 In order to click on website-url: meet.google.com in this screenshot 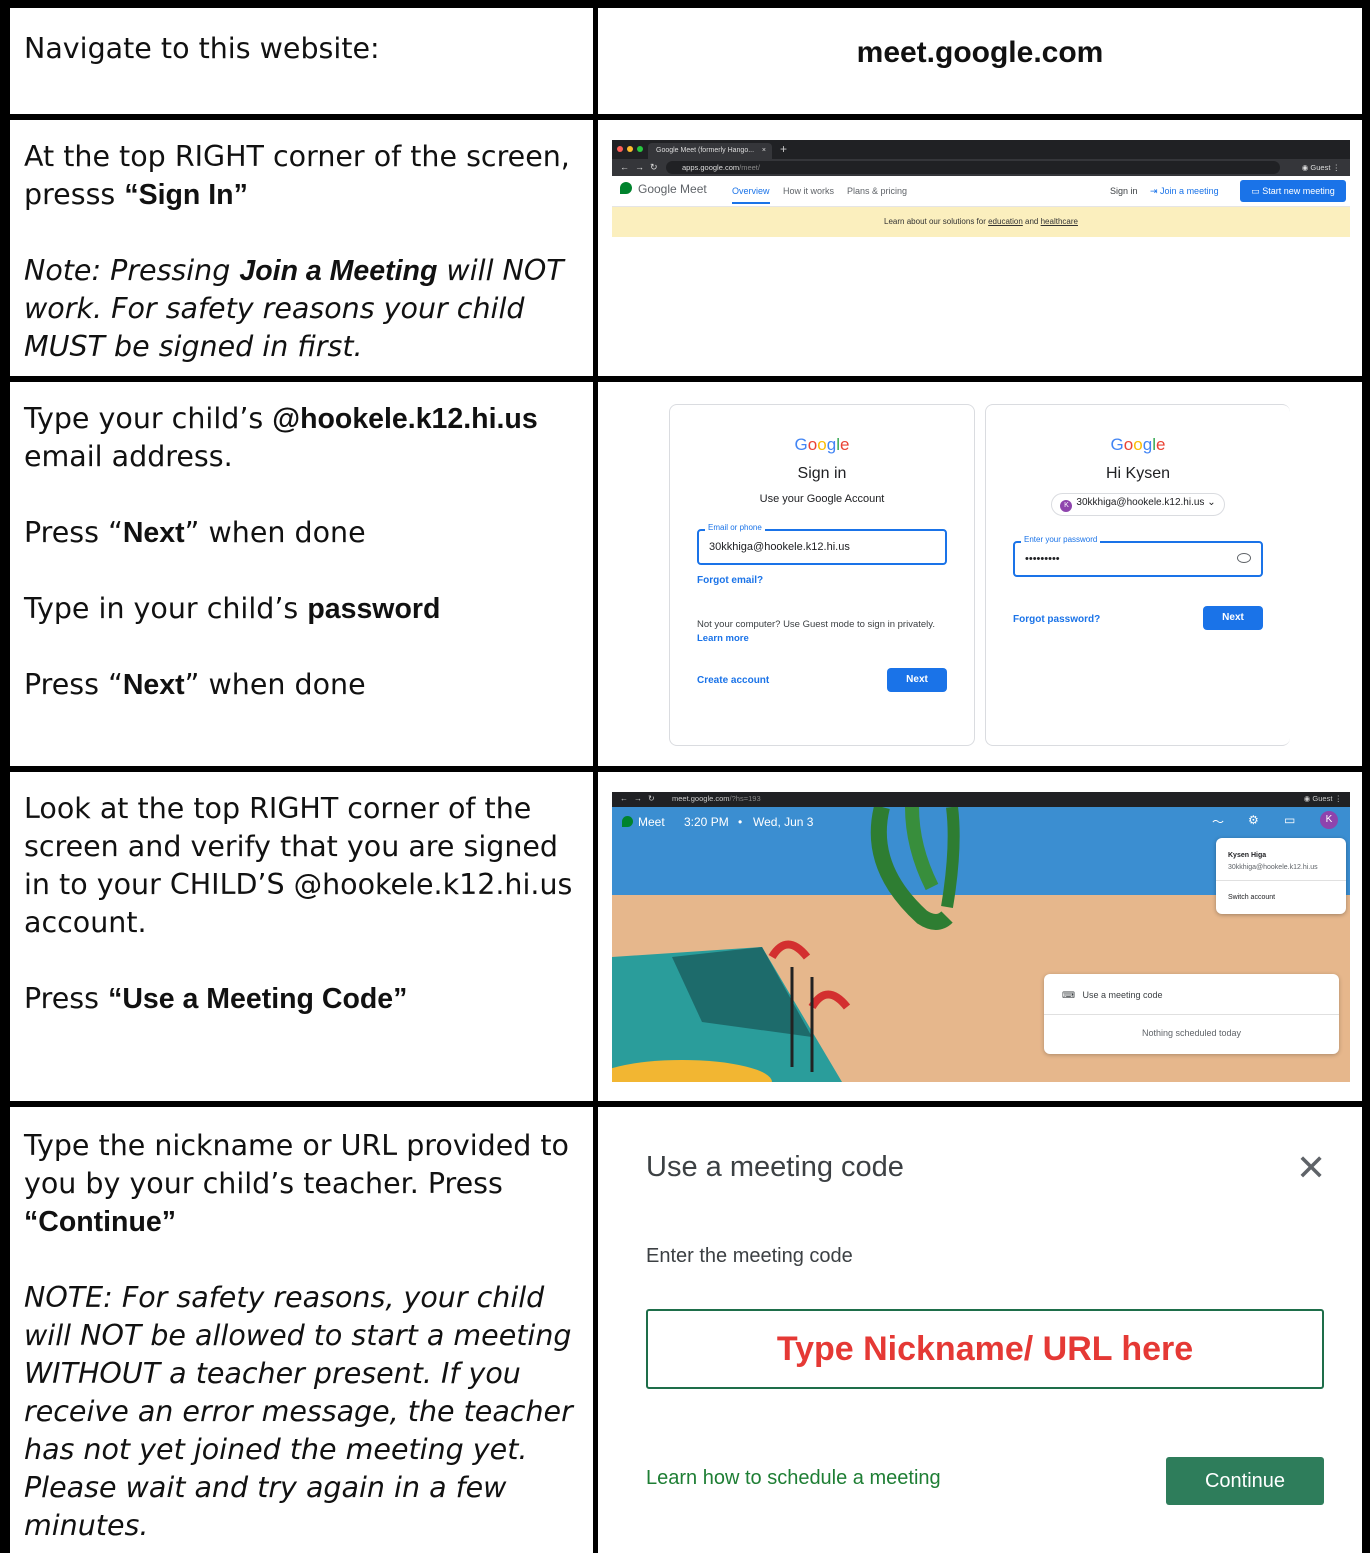, I will do `click(980, 52)`.